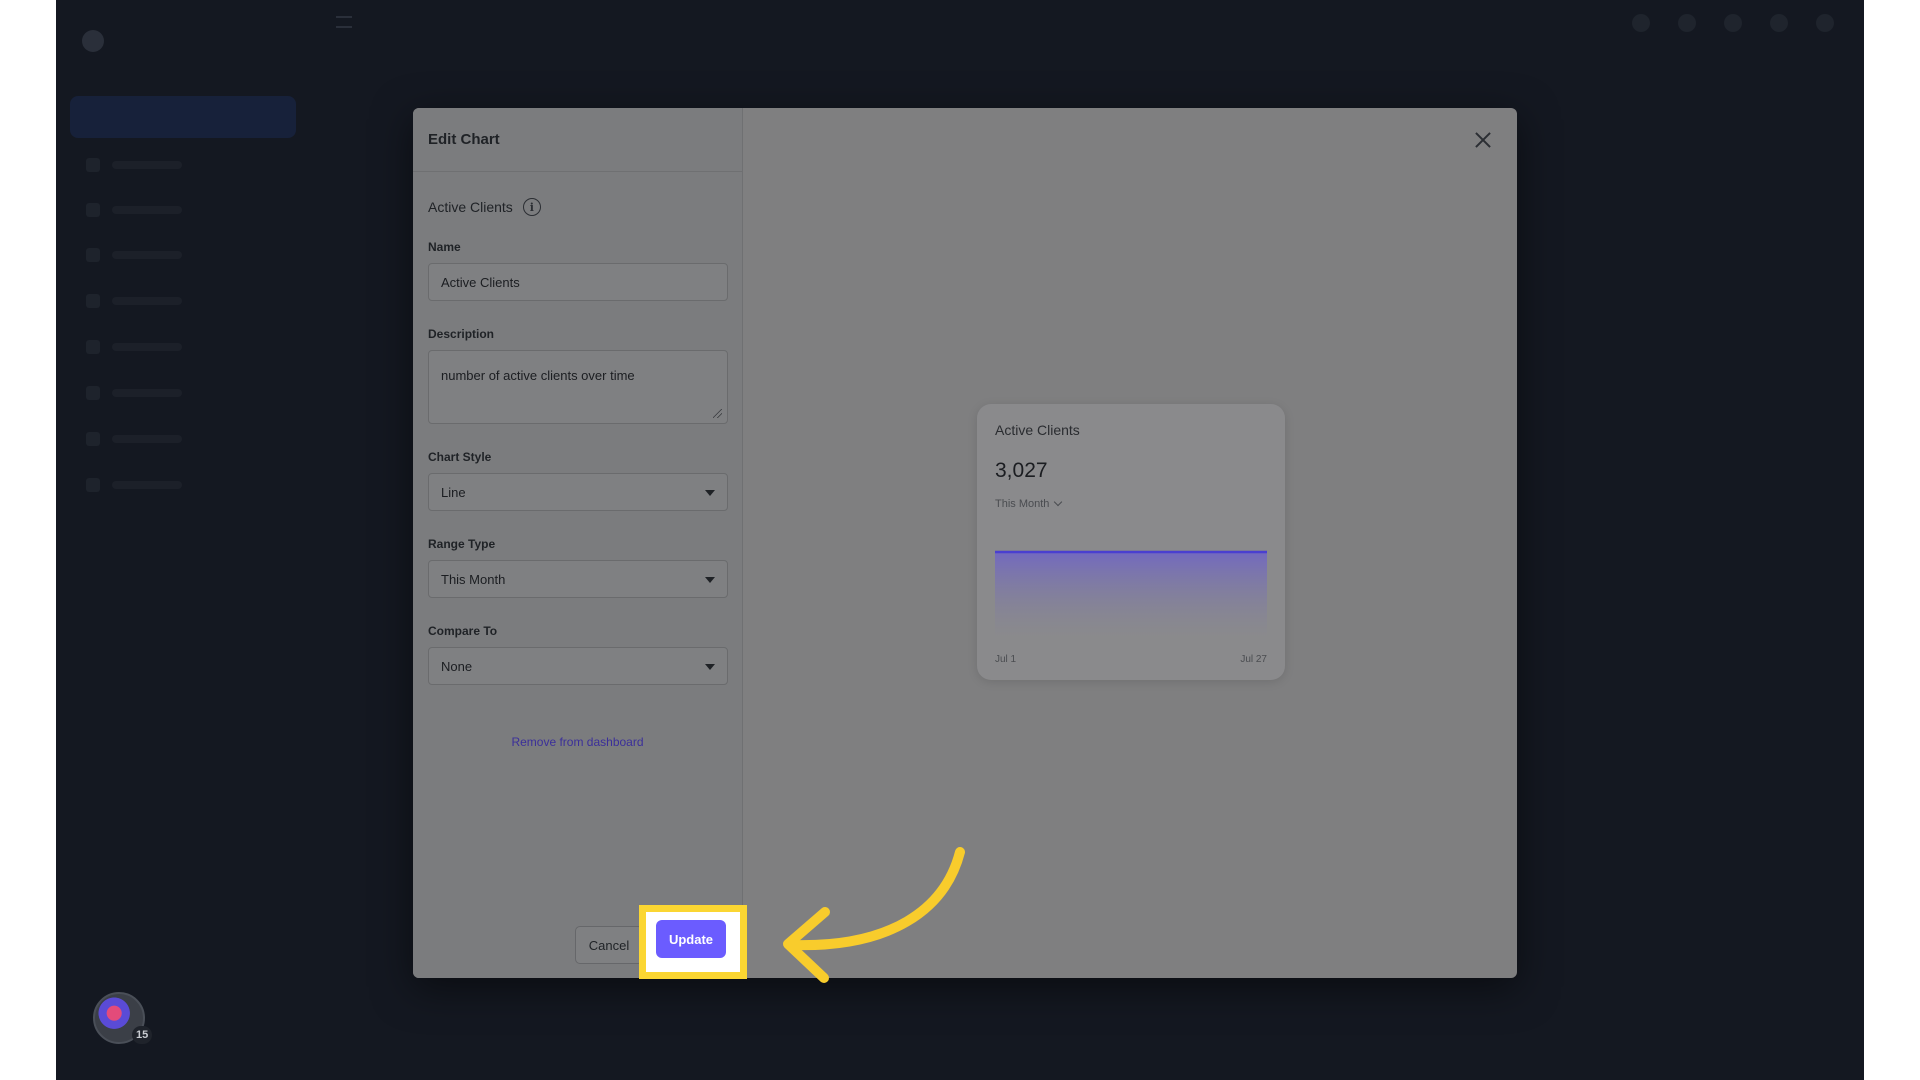 The width and height of the screenshot is (1920, 1080). I want to click on range-type-value: This Month, so click(473, 579).